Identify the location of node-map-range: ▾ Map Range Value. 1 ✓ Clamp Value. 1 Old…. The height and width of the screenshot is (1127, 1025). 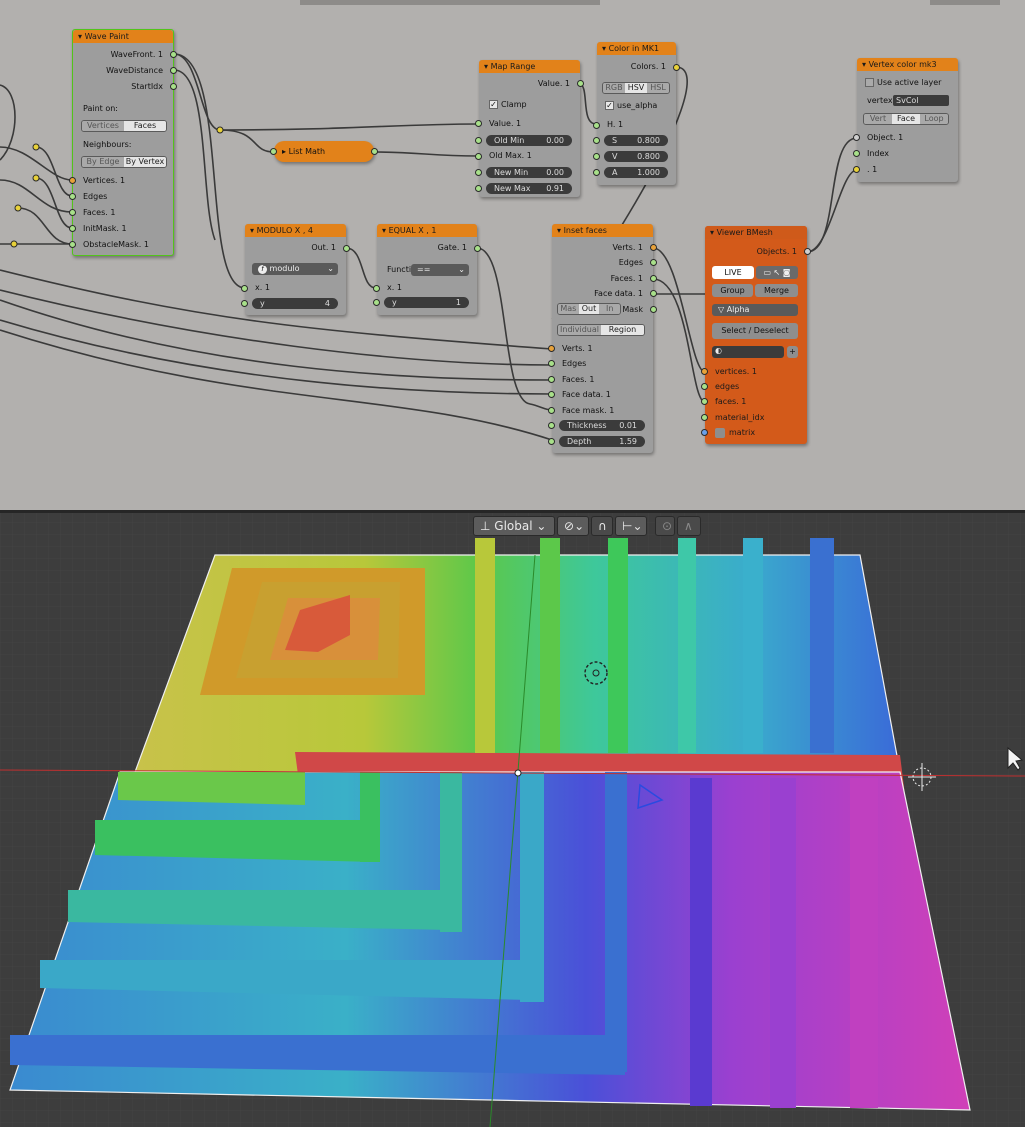
(529, 128).